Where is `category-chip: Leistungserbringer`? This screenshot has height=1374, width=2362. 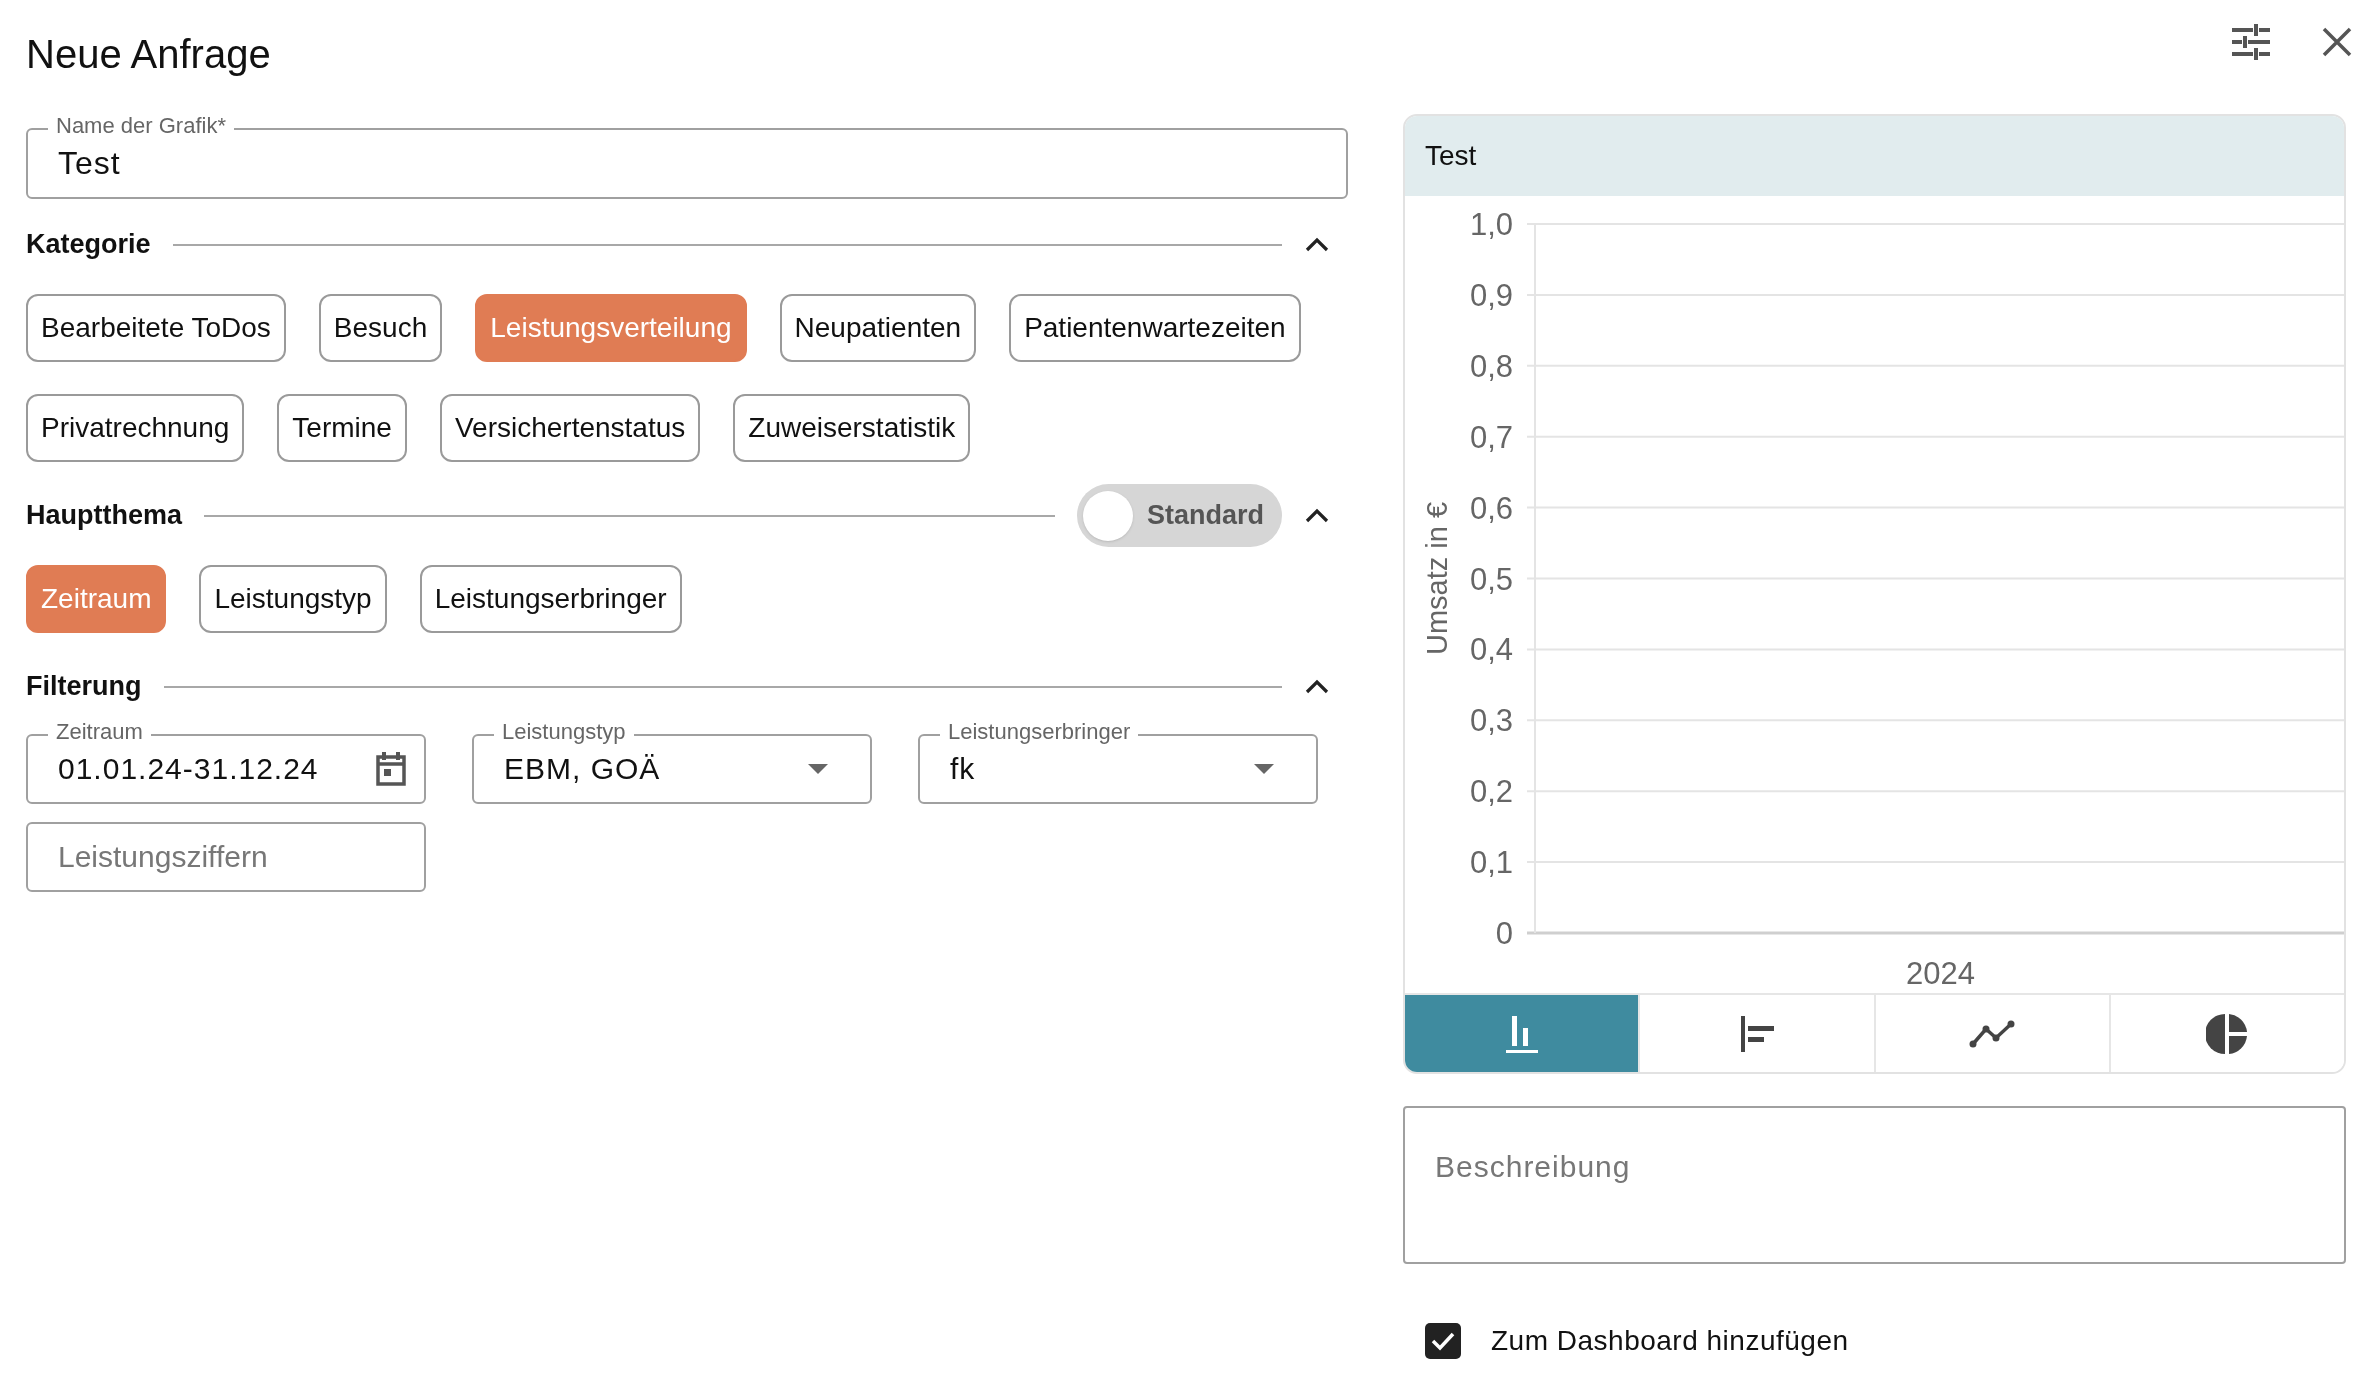 category-chip: Leistungserbringer is located at coordinates (550, 599).